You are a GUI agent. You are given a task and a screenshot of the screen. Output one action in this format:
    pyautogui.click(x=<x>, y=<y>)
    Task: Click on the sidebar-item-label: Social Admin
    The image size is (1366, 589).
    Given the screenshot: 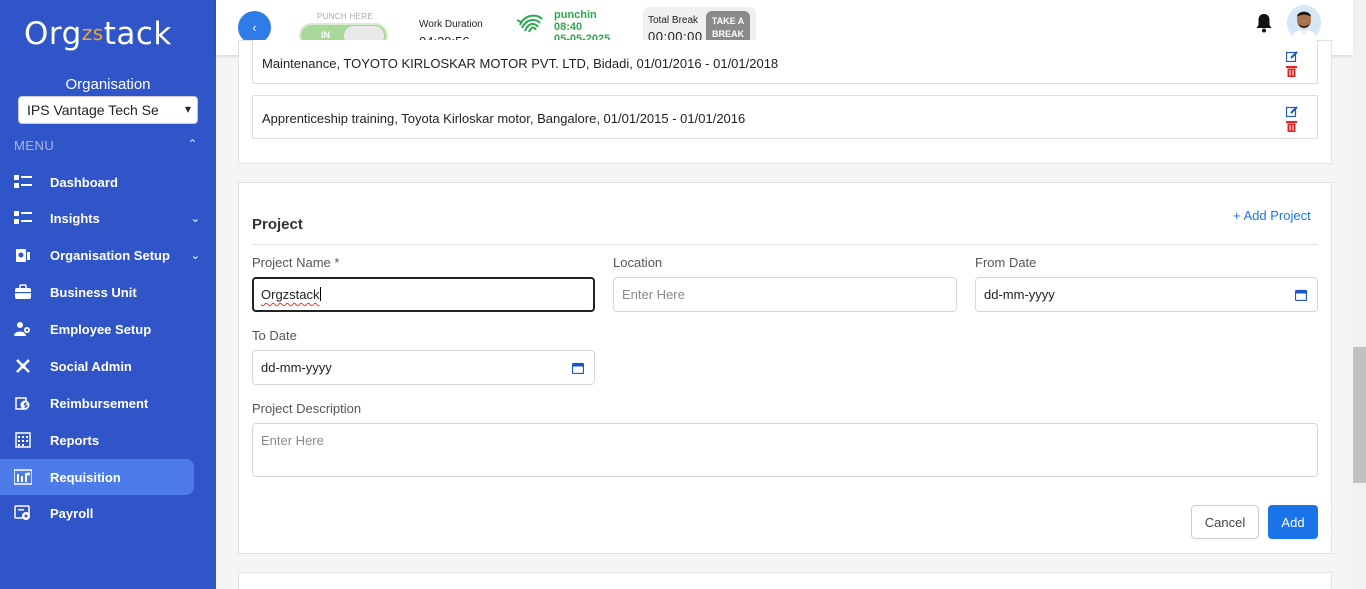 What is the action you would take?
    pyautogui.click(x=91, y=366)
    